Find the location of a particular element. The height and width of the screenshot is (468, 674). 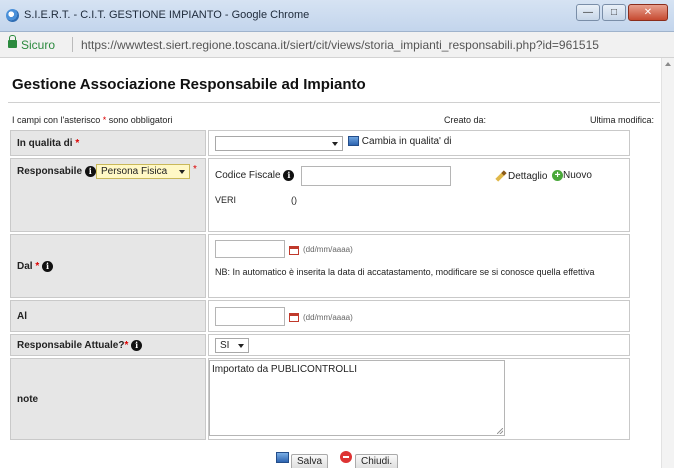

al-label: Al is located at coordinates (108, 316).